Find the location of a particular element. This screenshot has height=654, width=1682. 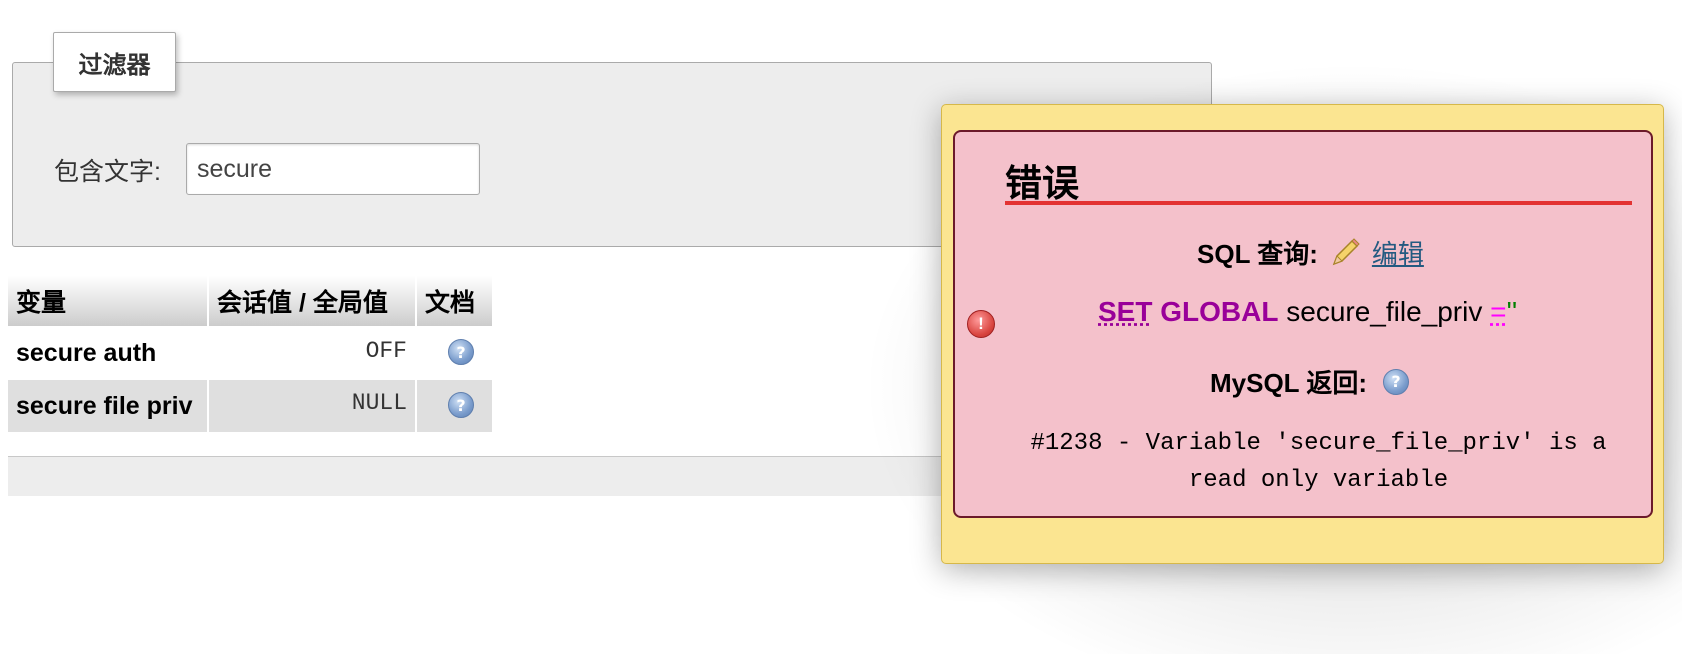

mysql-return-row: MySQL 返回: ? is located at coordinates (1309, 381).